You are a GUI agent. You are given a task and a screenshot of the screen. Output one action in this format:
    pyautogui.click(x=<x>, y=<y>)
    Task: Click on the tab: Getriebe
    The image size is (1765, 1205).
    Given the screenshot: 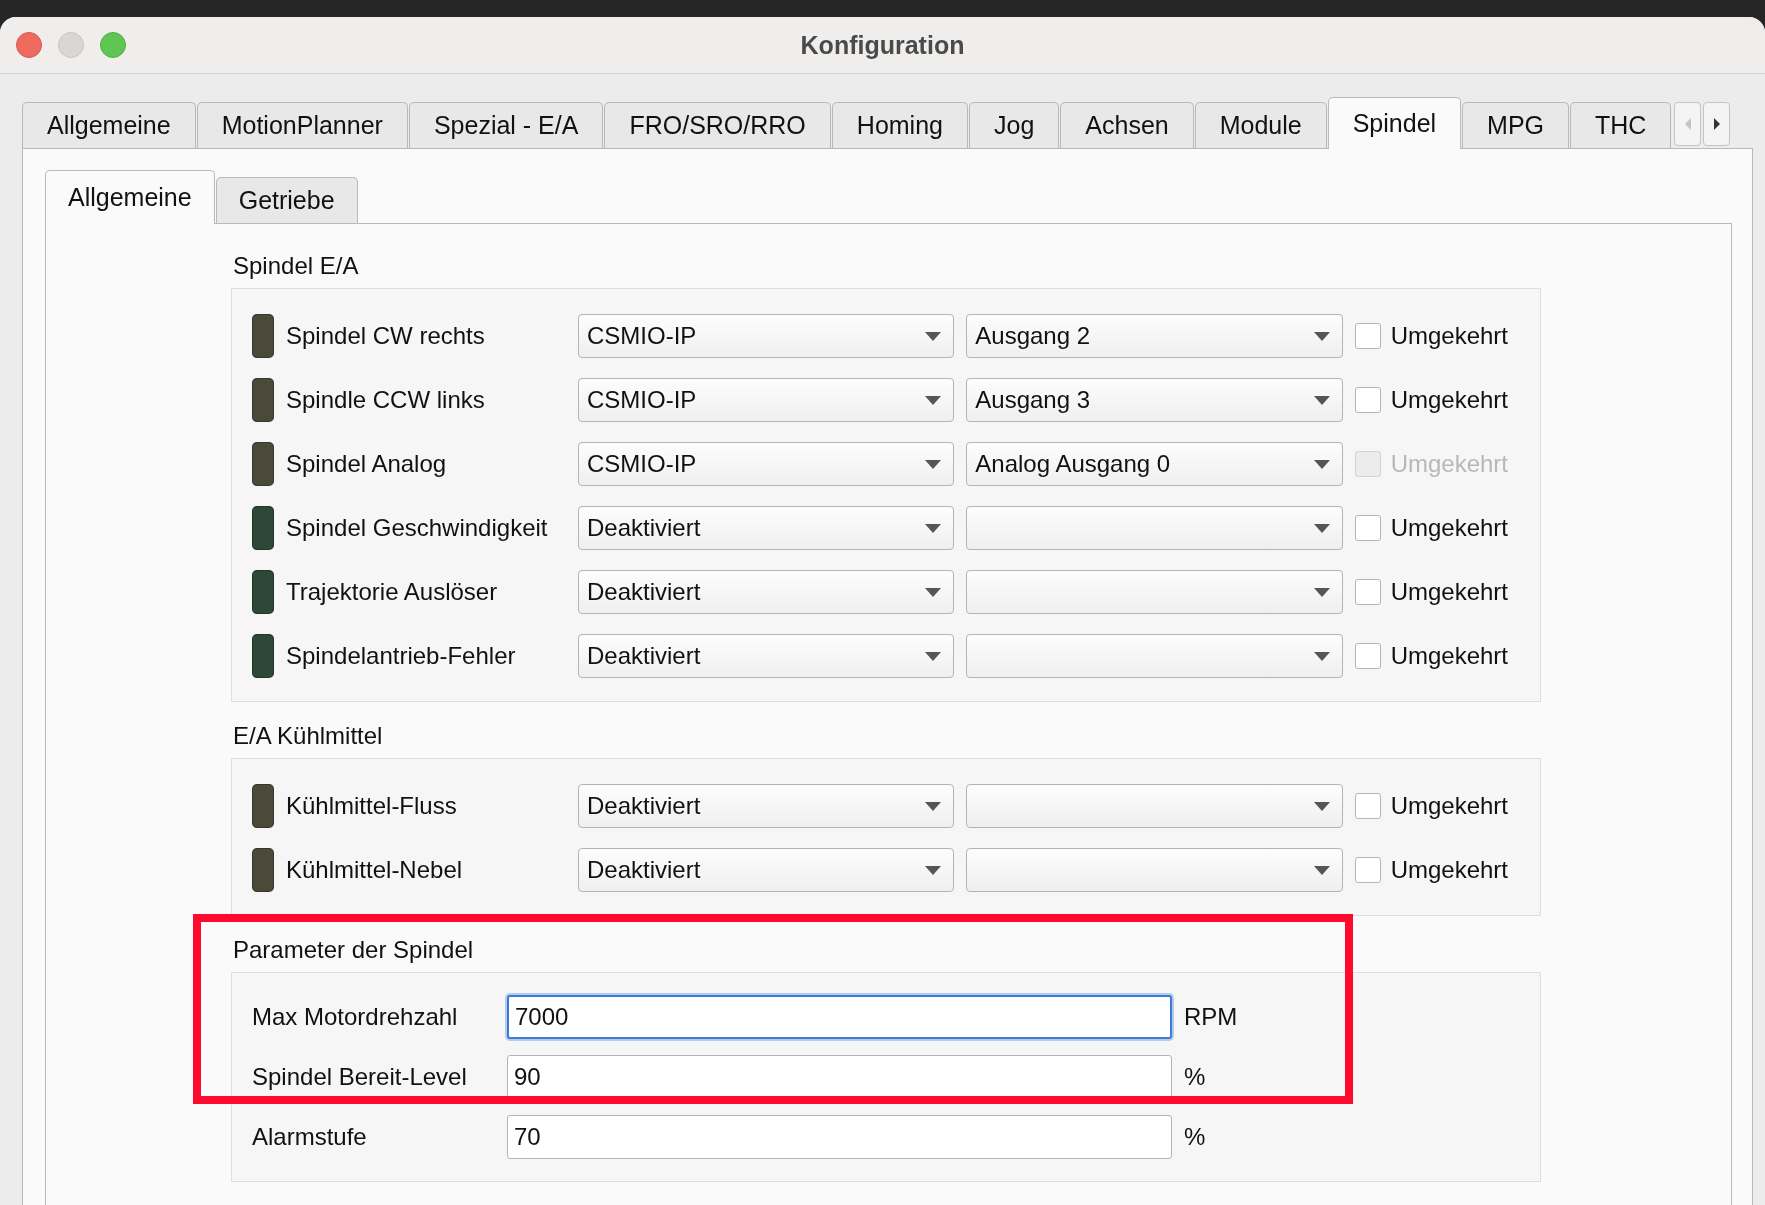 What is the action you would take?
    pyautogui.click(x=286, y=200)
    